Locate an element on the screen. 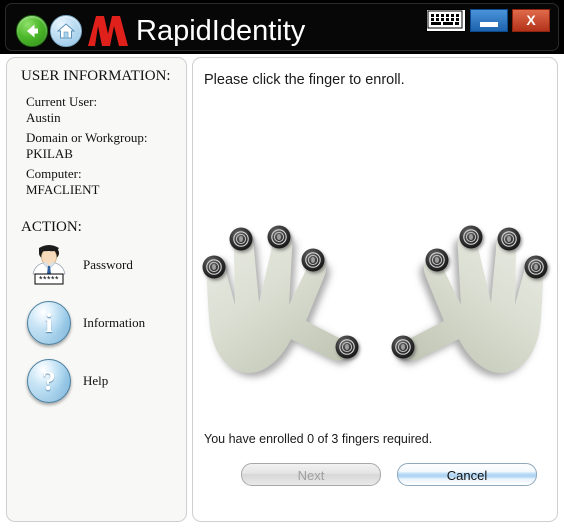 The image size is (564, 530). minimize-button is located at coordinates (489, 20).